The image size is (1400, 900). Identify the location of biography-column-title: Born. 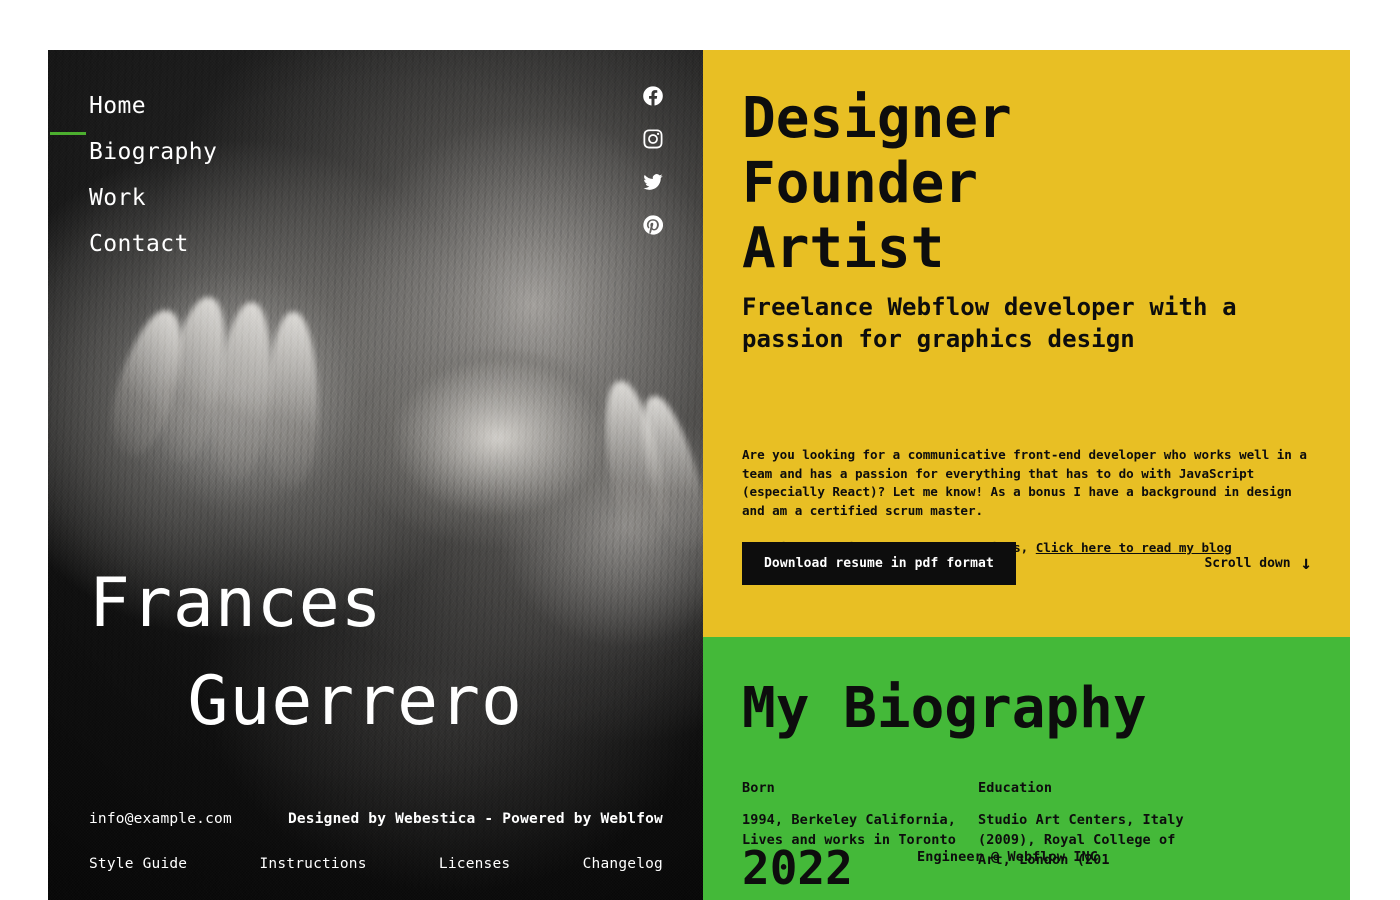
(758, 788).